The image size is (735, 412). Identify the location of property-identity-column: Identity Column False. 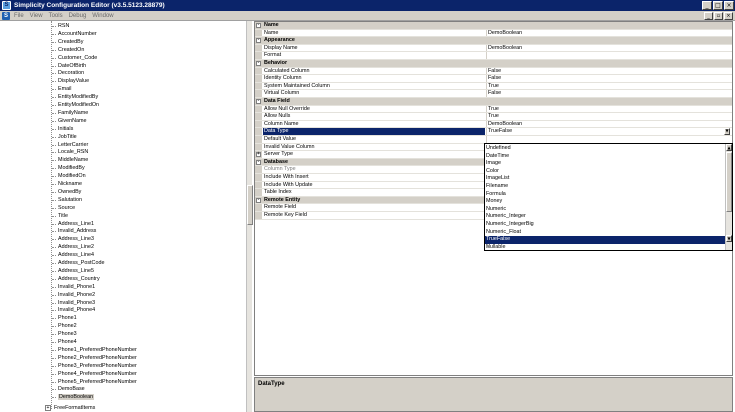
(493, 79).